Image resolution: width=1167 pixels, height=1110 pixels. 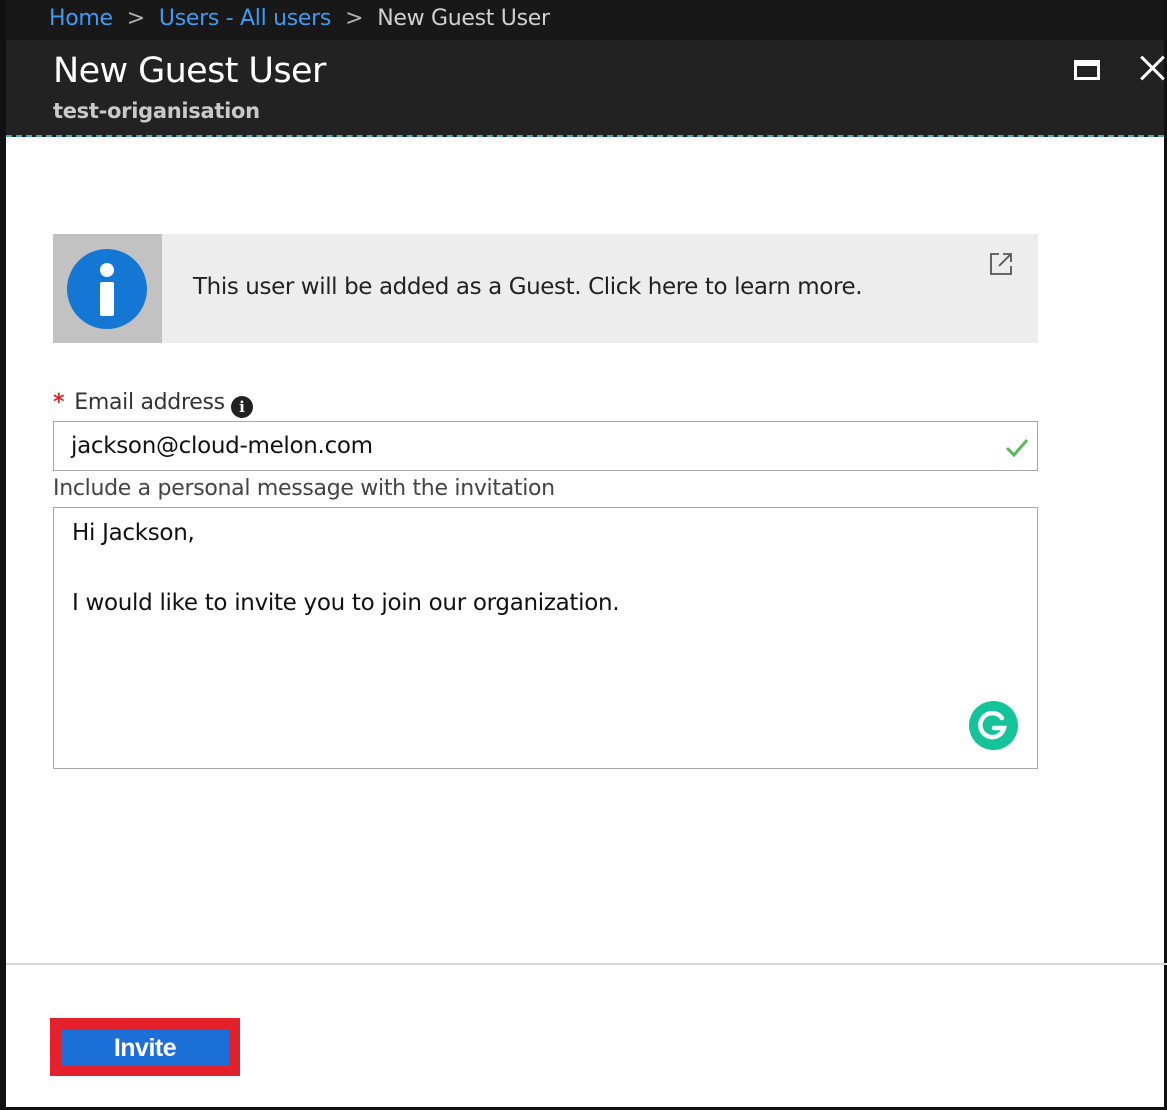 I want to click on email-label: * Email address i, so click(x=153, y=404).